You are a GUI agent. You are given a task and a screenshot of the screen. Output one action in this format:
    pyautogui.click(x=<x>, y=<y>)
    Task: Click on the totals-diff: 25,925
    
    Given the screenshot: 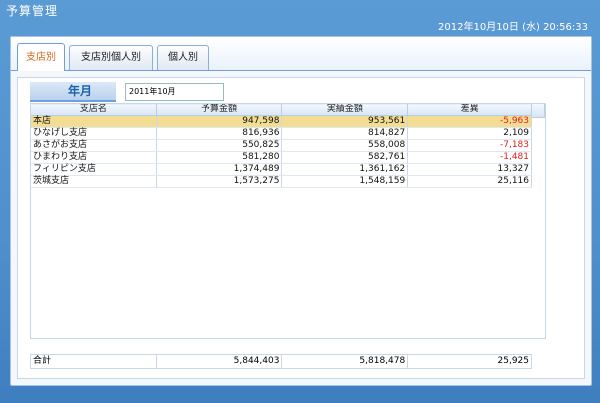 What is the action you would take?
    pyautogui.click(x=469, y=361)
    